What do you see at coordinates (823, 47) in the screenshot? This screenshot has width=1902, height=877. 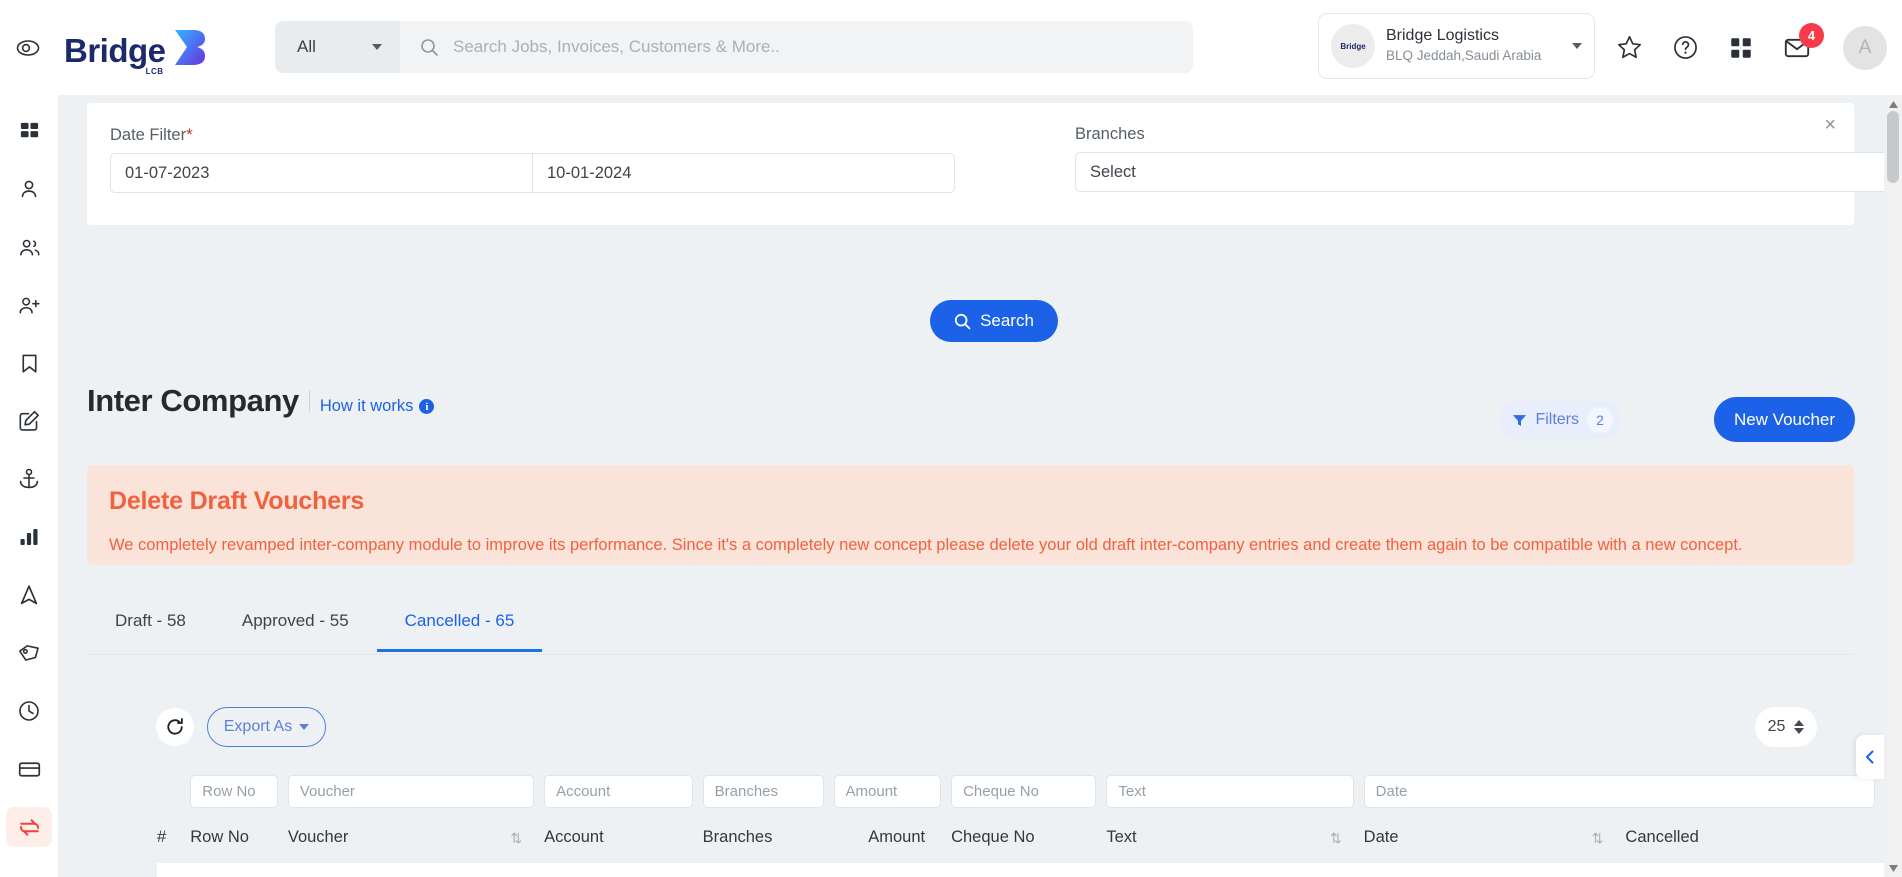 I see `search-input` at bounding box center [823, 47].